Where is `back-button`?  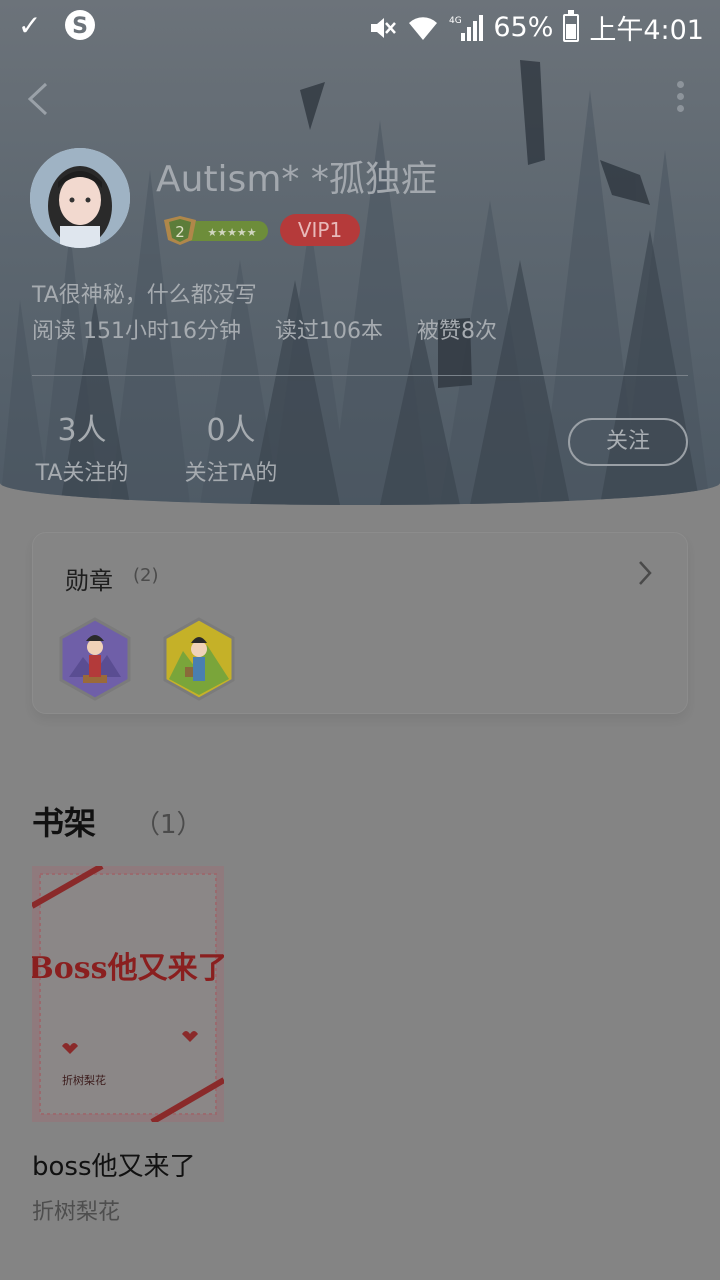
back-button is located at coordinates (42, 99).